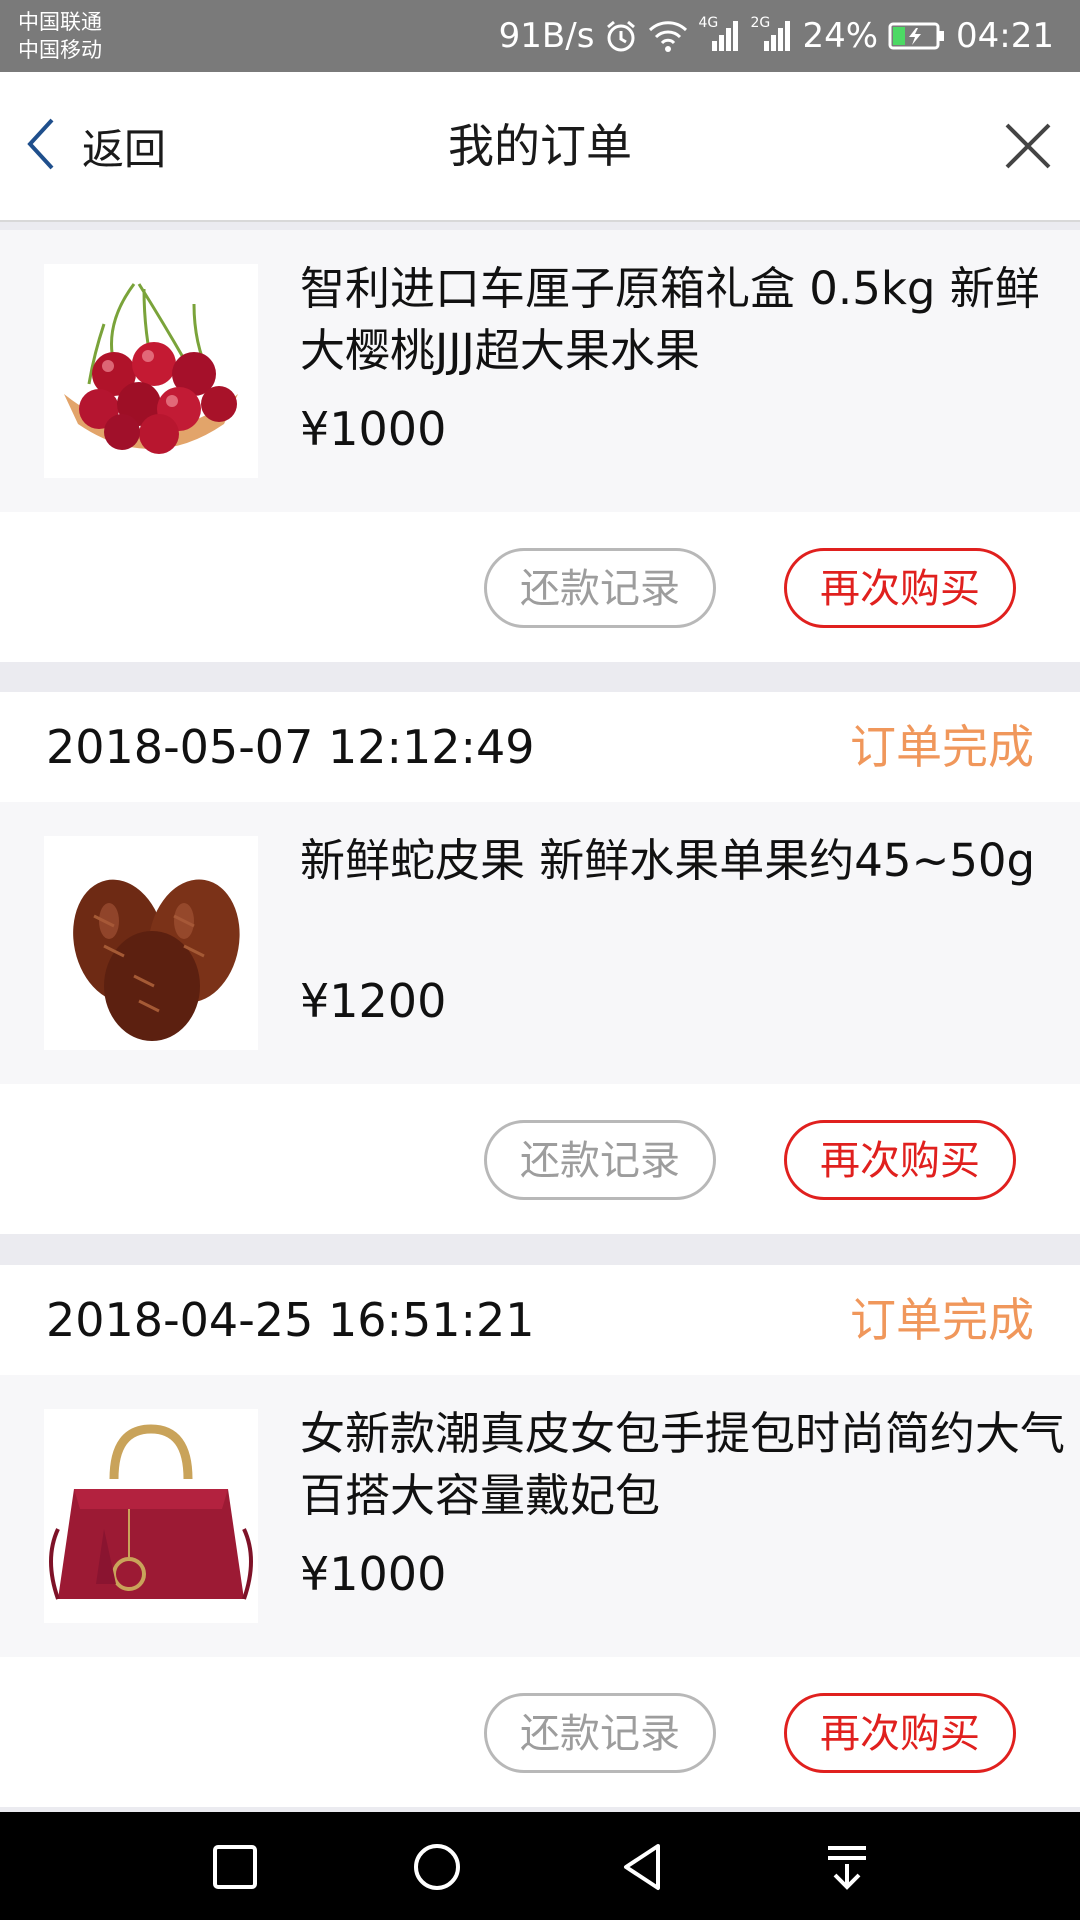 The image size is (1080, 1920). Describe the element at coordinates (540, 1320) in the screenshot. I see `order-header: 2018-04-25 16:51:21 订单完成` at that location.